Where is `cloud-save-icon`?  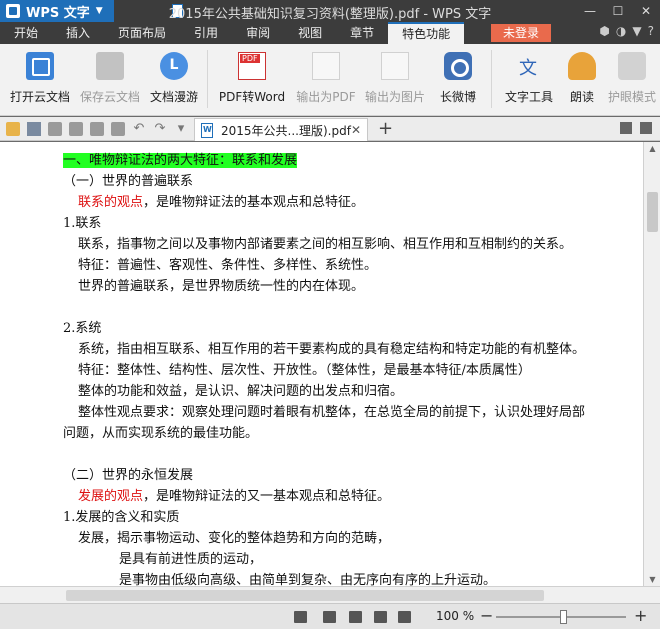 cloud-save-icon is located at coordinates (110, 66).